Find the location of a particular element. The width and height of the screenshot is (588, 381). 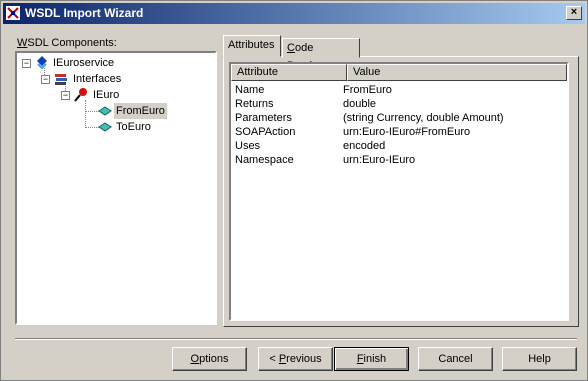

tree-node-toeuro: ToEuro is located at coordinates (112, 127).